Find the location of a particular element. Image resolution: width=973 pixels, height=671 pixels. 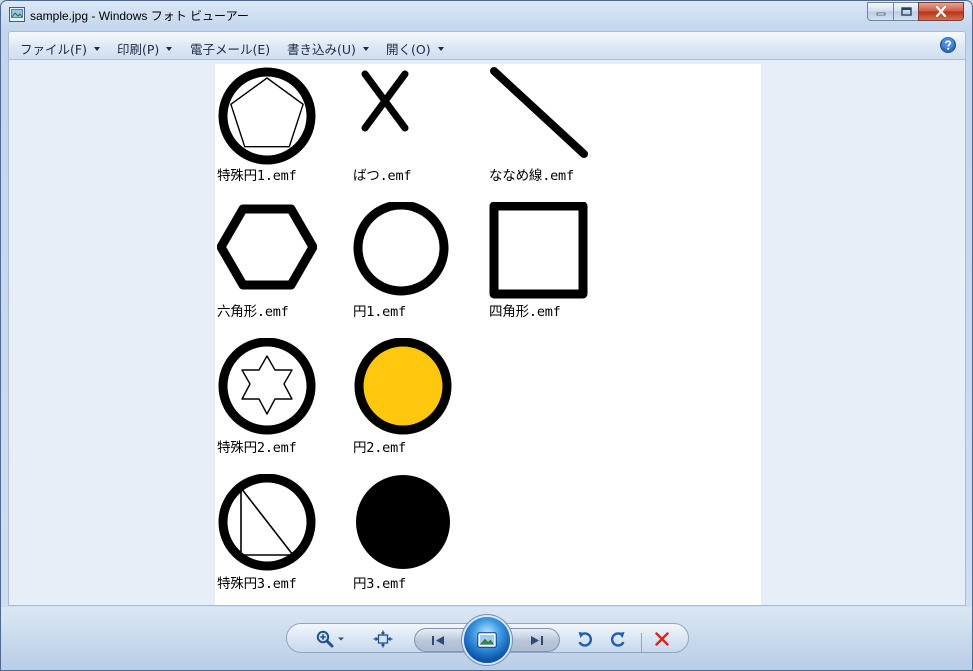

menu-open-label: 開く(O) is located at coordinates (408, 49).